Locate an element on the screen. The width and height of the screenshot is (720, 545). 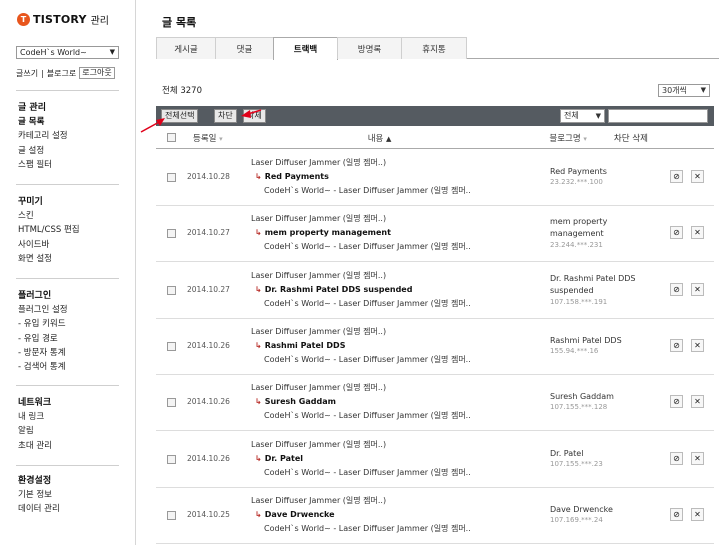
sidebar-item-inflow-paths: - 유입 경로 is located at coordinates (43, 339).